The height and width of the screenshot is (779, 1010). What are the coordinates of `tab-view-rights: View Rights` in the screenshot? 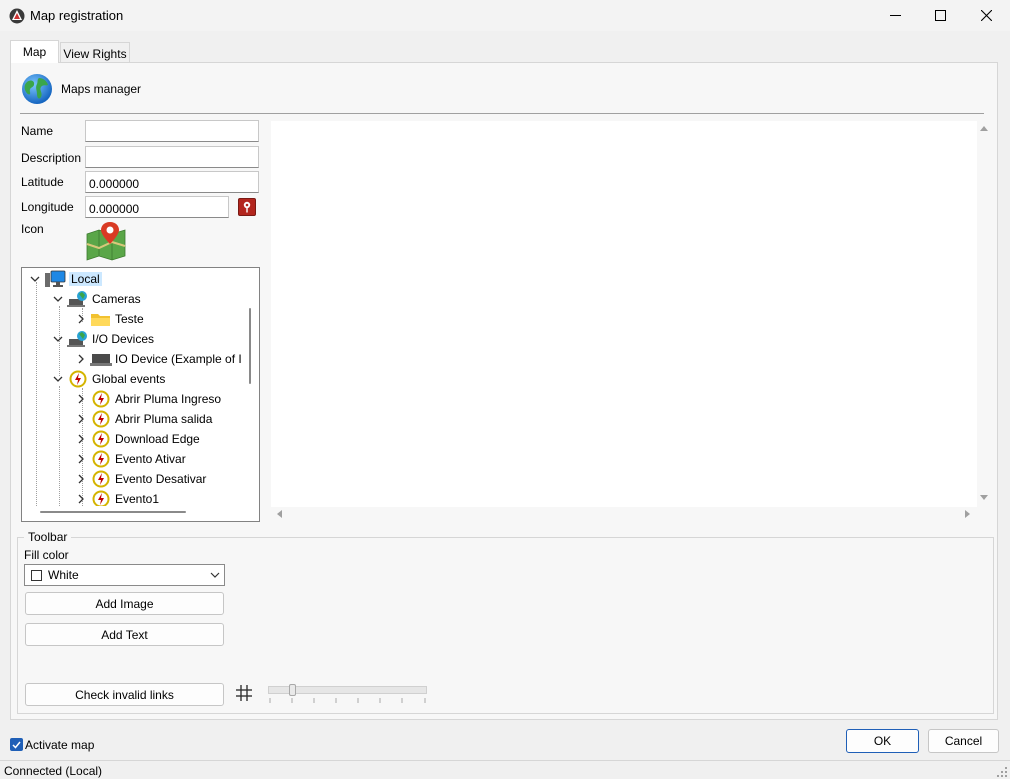 It's located at (95, 52).